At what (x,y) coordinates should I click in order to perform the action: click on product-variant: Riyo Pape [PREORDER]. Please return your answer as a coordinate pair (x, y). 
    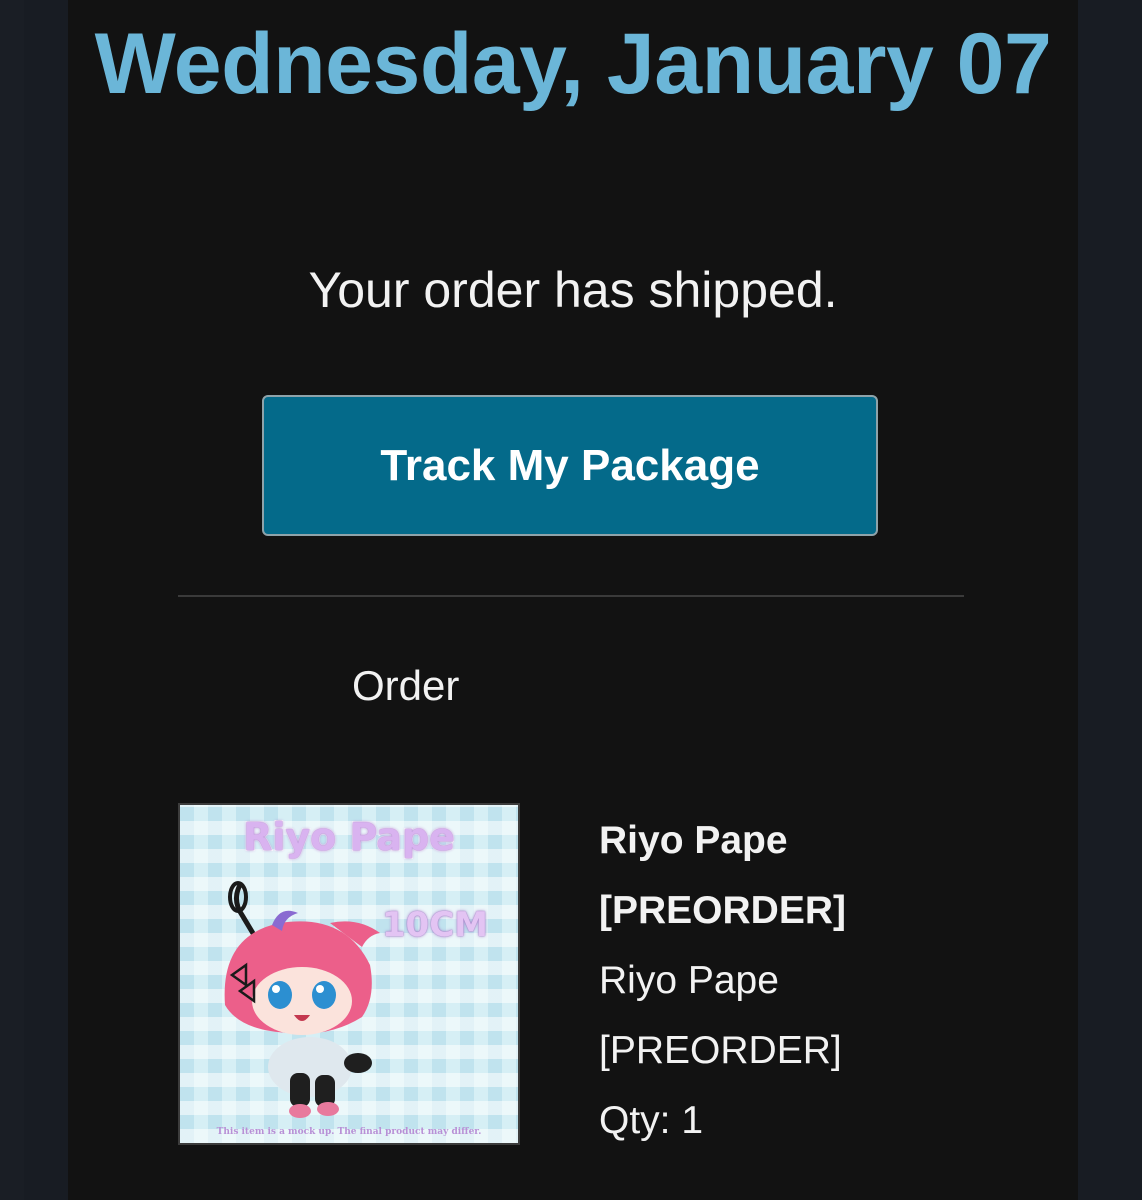
    Looking at the image, I should click on (720, 1015).